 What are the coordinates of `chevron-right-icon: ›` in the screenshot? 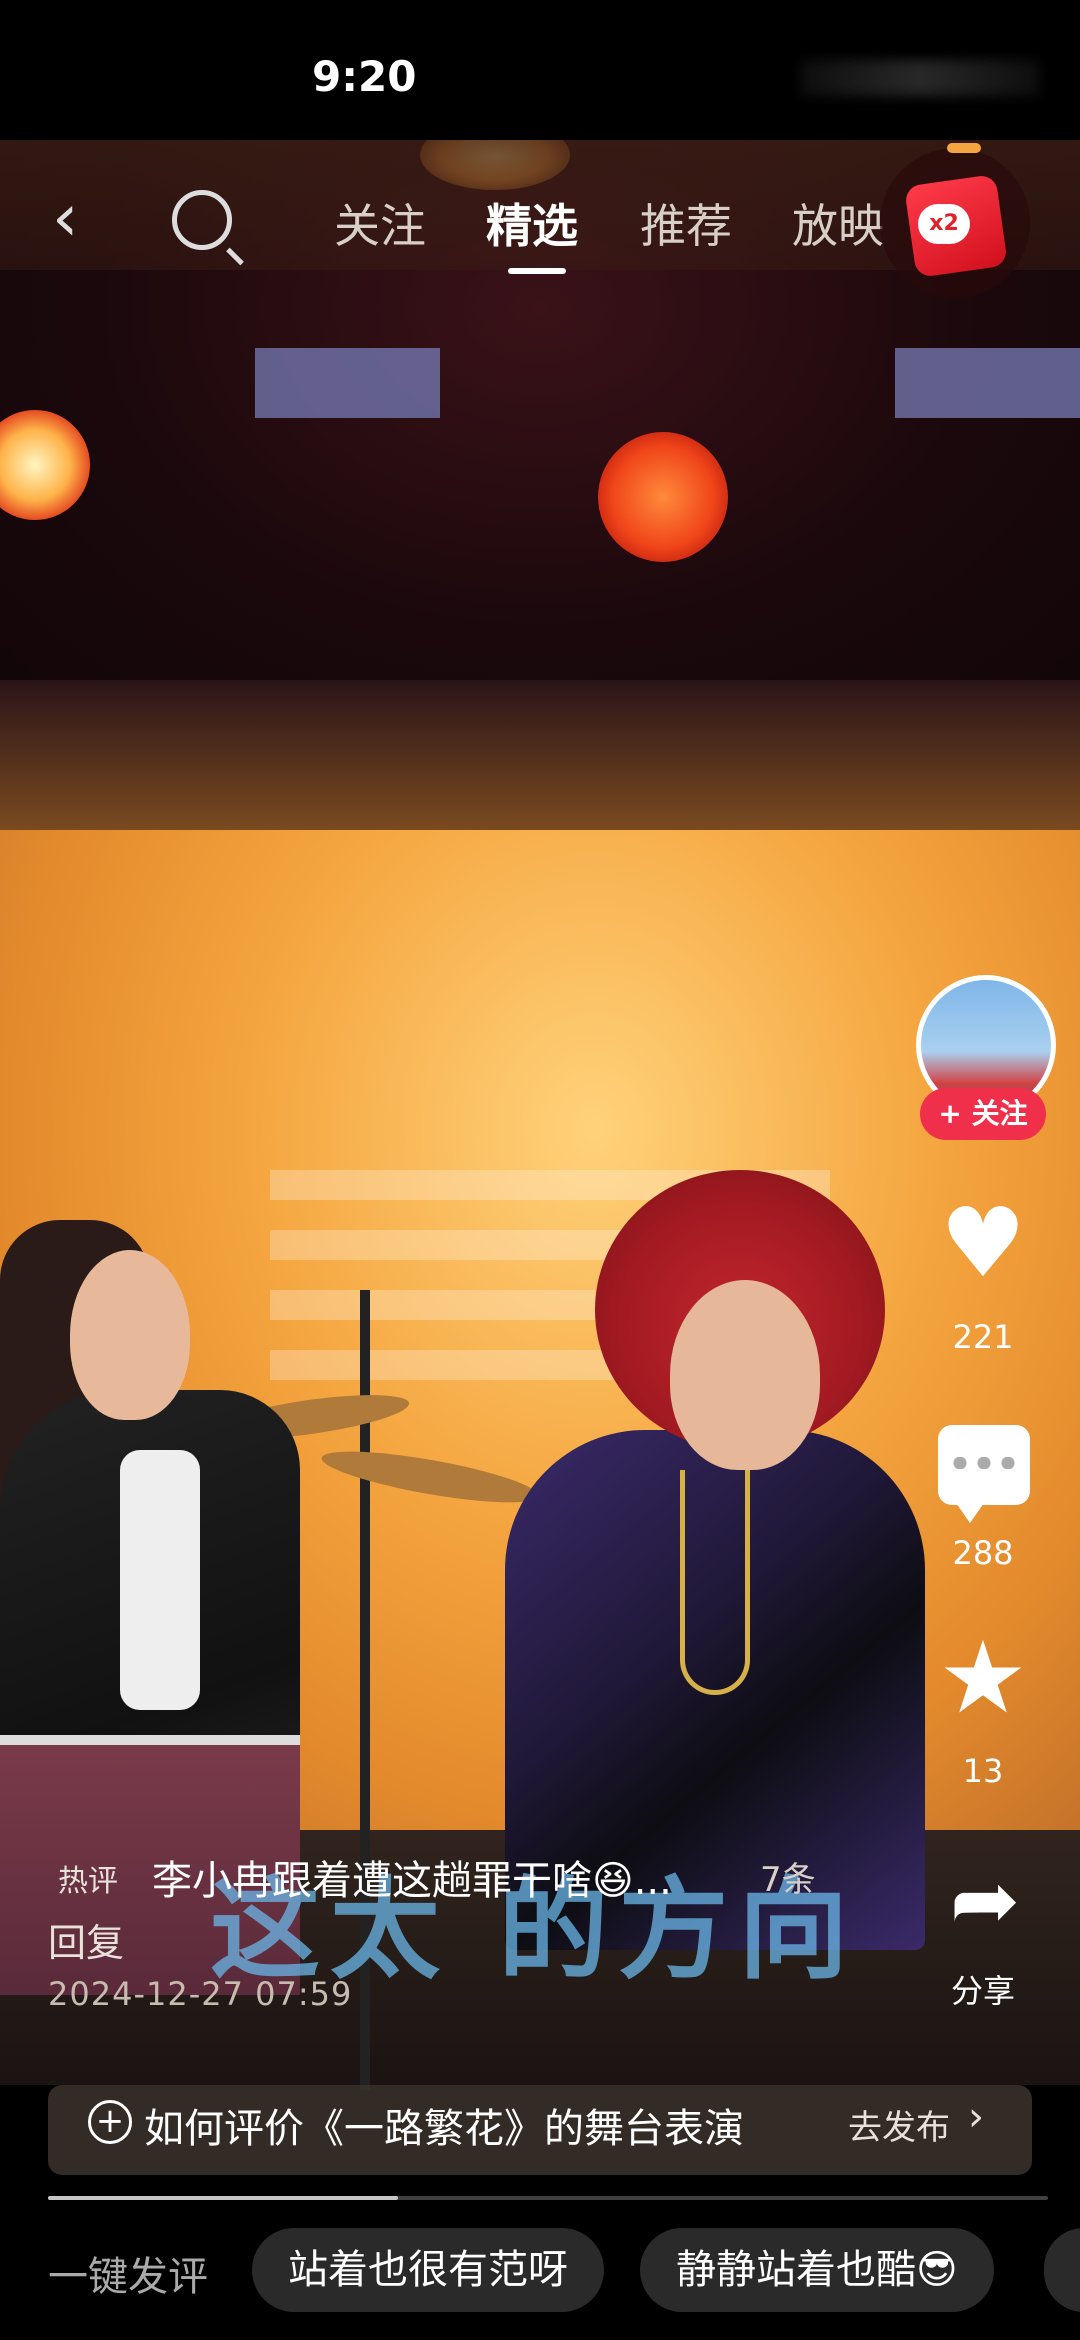 It's located at (976, 2117).